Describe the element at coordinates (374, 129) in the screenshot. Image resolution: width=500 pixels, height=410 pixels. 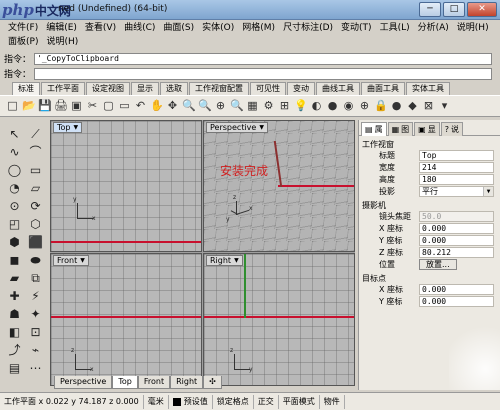
I see `tab-properties: ▤ 属` at that location.